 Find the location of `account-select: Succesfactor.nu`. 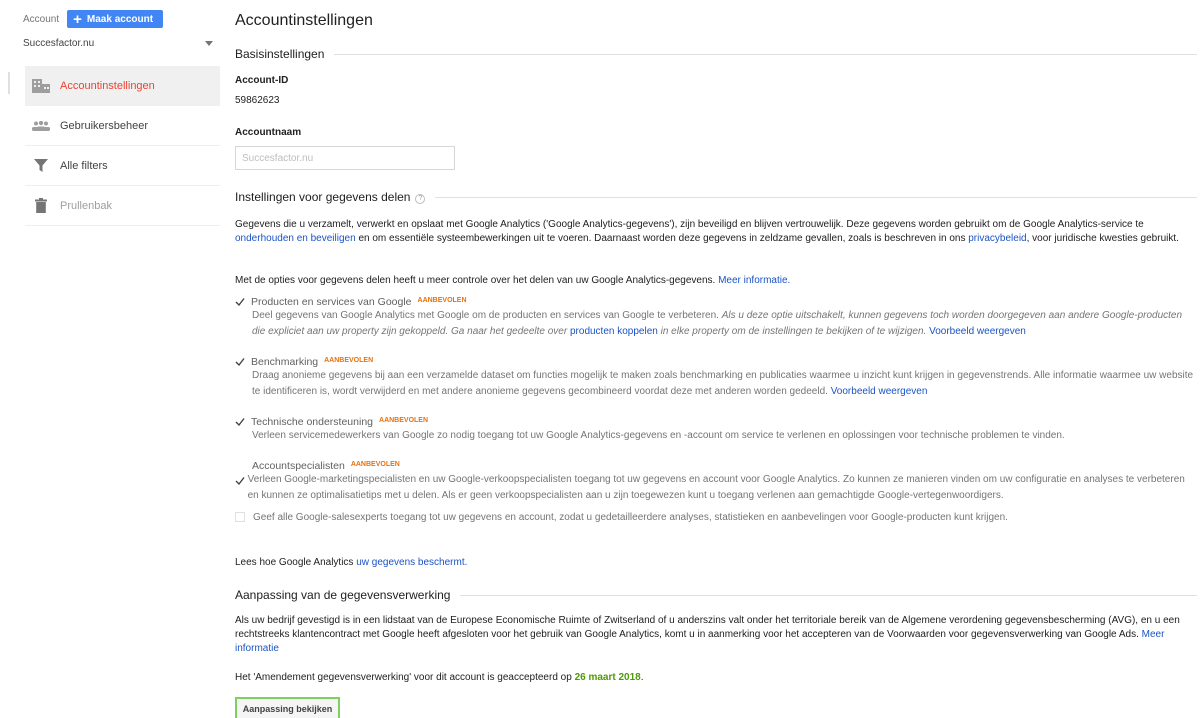

account-select: Succesfactor.nu is located at coordinates (119, 45).